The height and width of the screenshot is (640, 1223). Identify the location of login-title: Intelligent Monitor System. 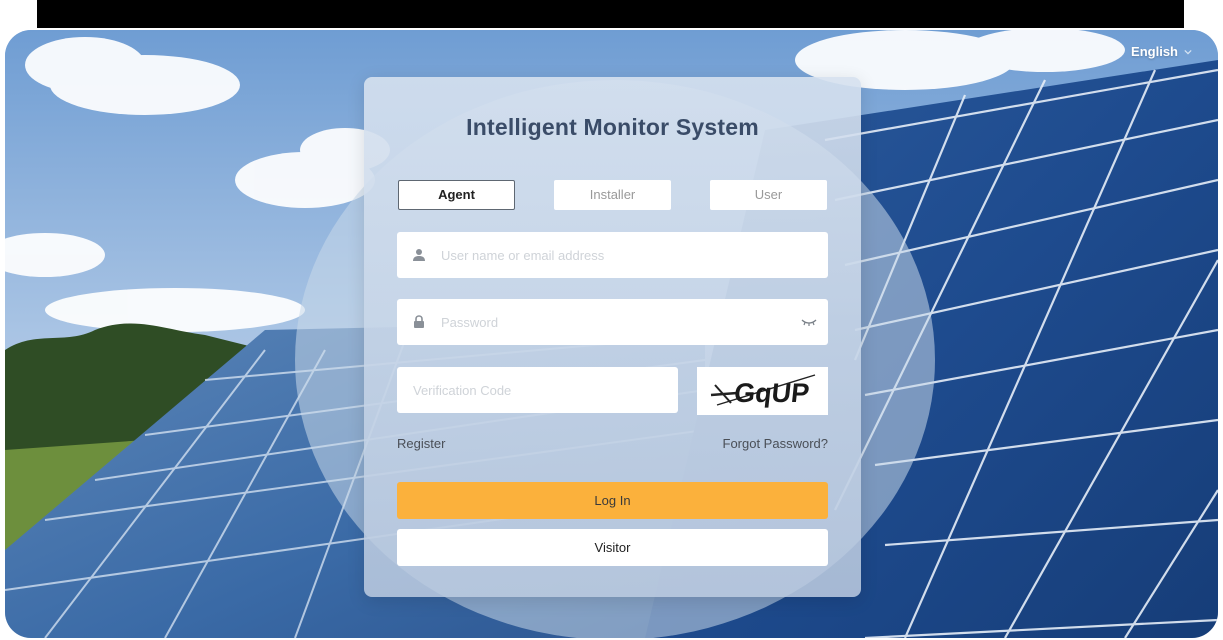
(612, 127).